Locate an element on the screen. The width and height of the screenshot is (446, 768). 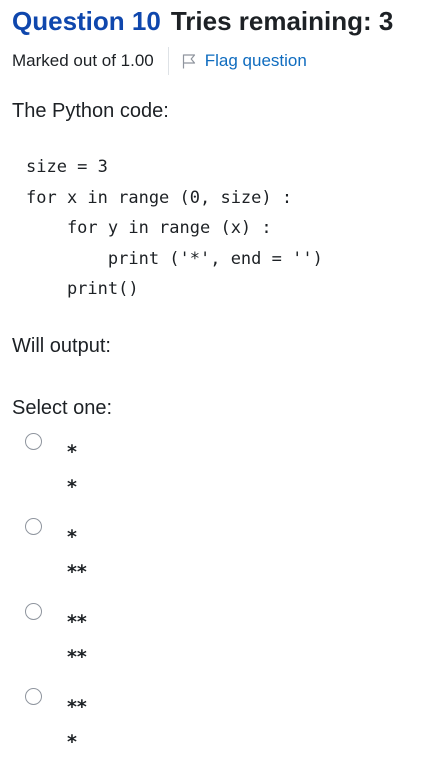
select-one-label: Select one: is located at coordinates (62, 408).